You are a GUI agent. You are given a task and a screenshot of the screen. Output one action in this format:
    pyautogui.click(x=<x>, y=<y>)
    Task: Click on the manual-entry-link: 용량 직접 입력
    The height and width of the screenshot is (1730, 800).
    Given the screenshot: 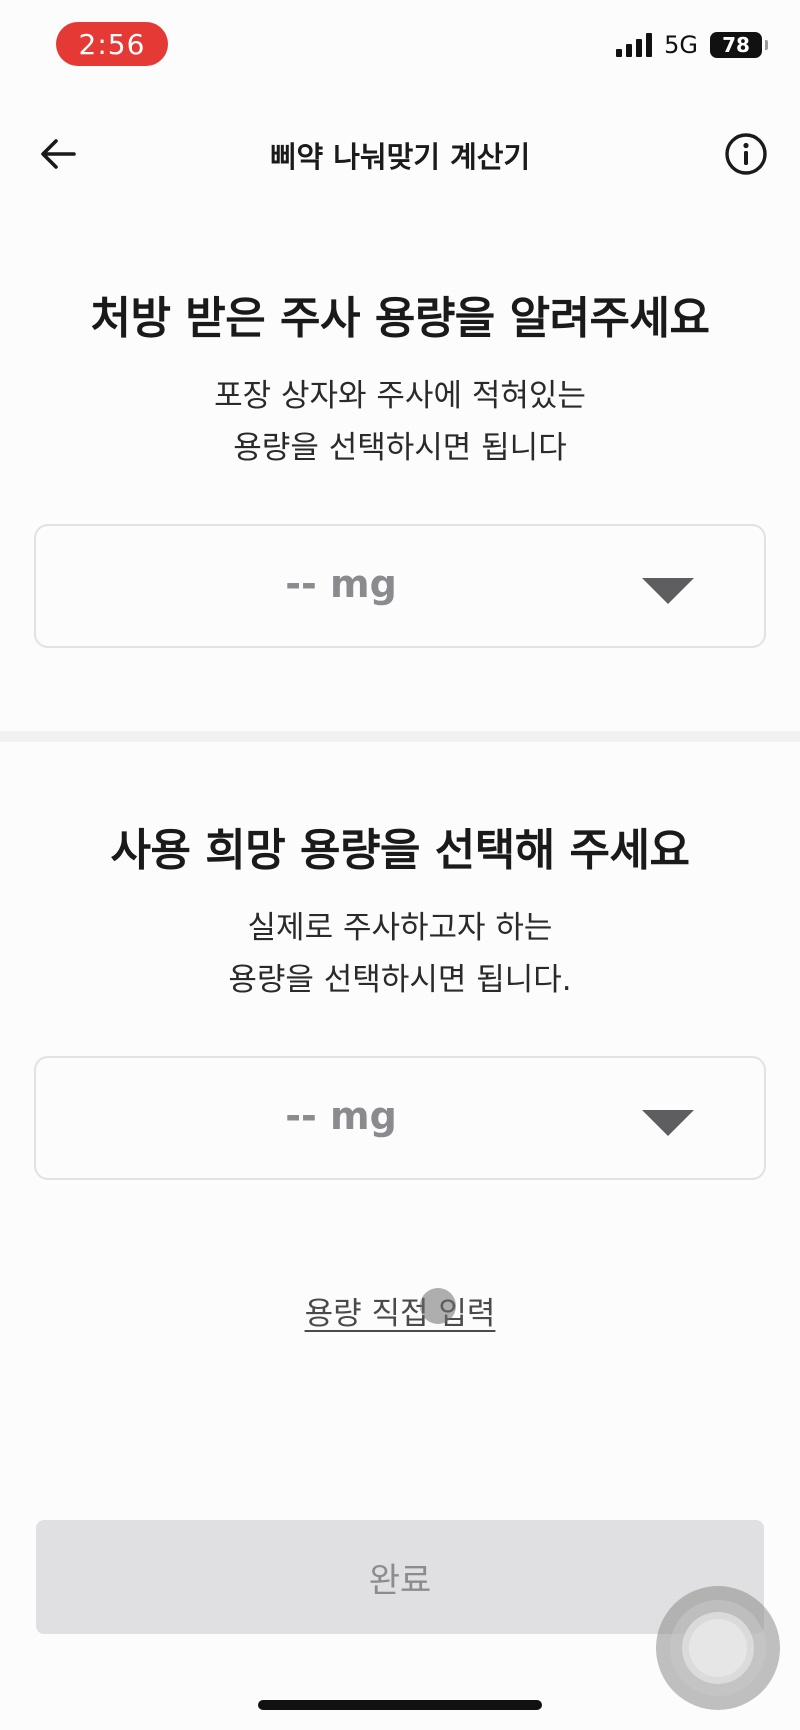 What is the action you would take?
    pyautogui.click(x=400, y=1314)
    